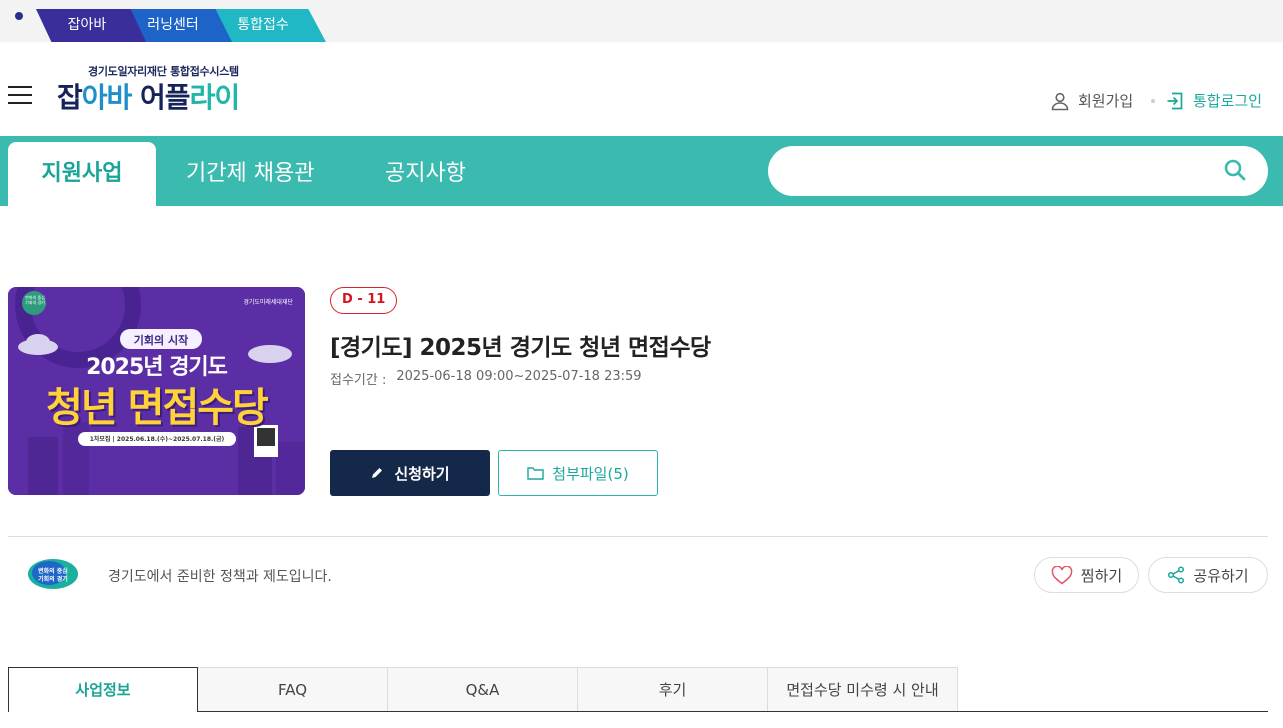 This screenshot has height=728, width=1283. What do you see at coordinates (161, 97) in the screenshot?
I see `logo-text-3: 어플` at bounding box center [161, 97].